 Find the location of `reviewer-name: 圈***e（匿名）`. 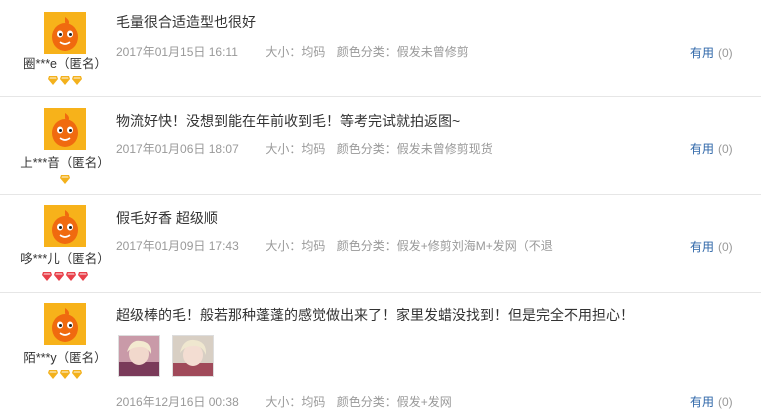

reviewer-name: 圈***e（匿名） is located at coordinates (65, 64).